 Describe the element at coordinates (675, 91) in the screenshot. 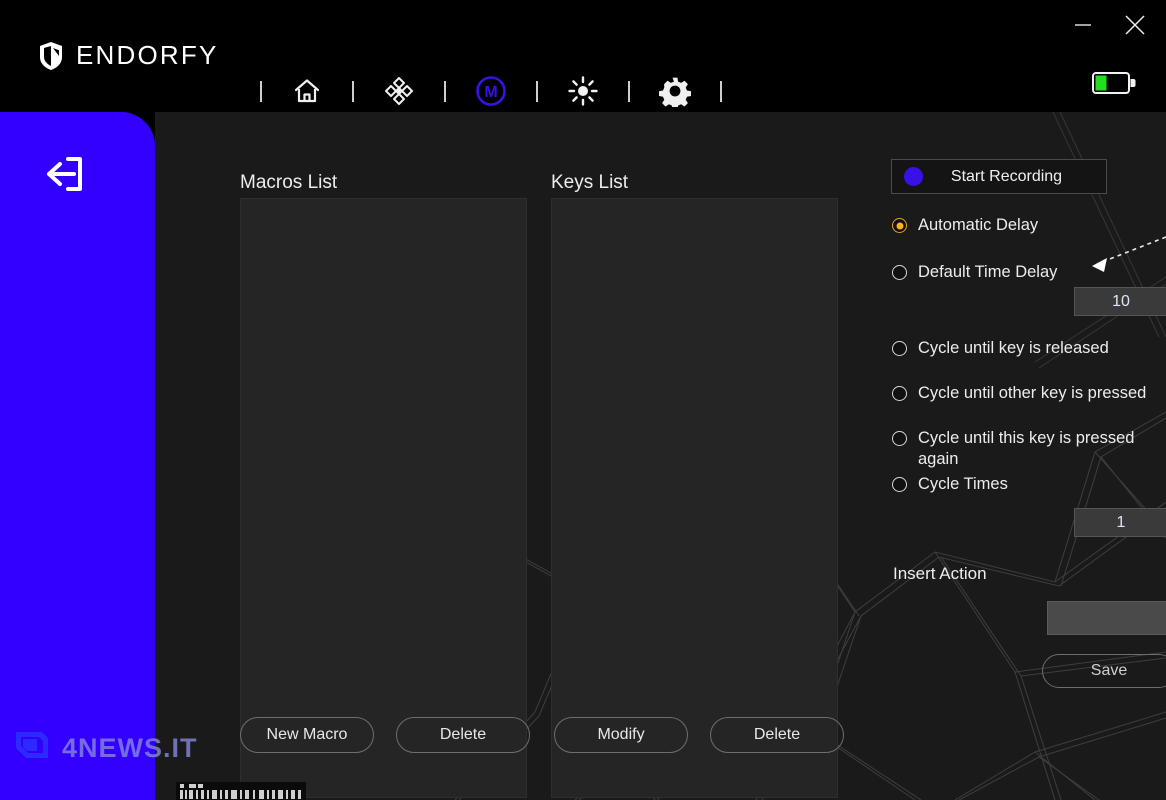

I see `toolbar-gear-icon` at that location.